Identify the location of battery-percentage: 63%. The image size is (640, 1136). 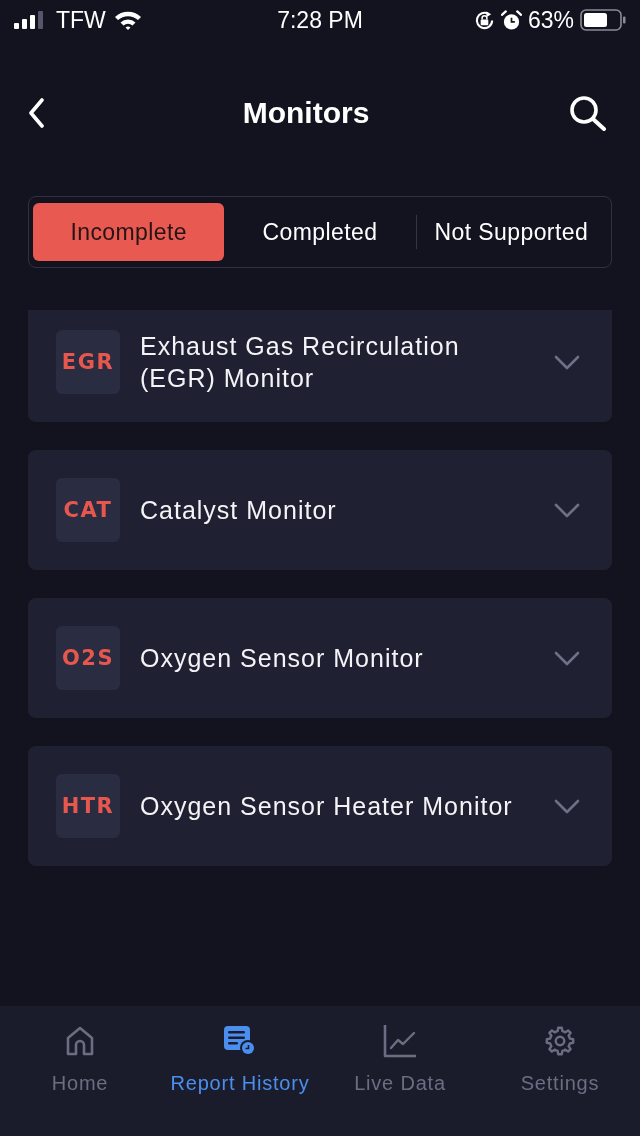
(550, 20).